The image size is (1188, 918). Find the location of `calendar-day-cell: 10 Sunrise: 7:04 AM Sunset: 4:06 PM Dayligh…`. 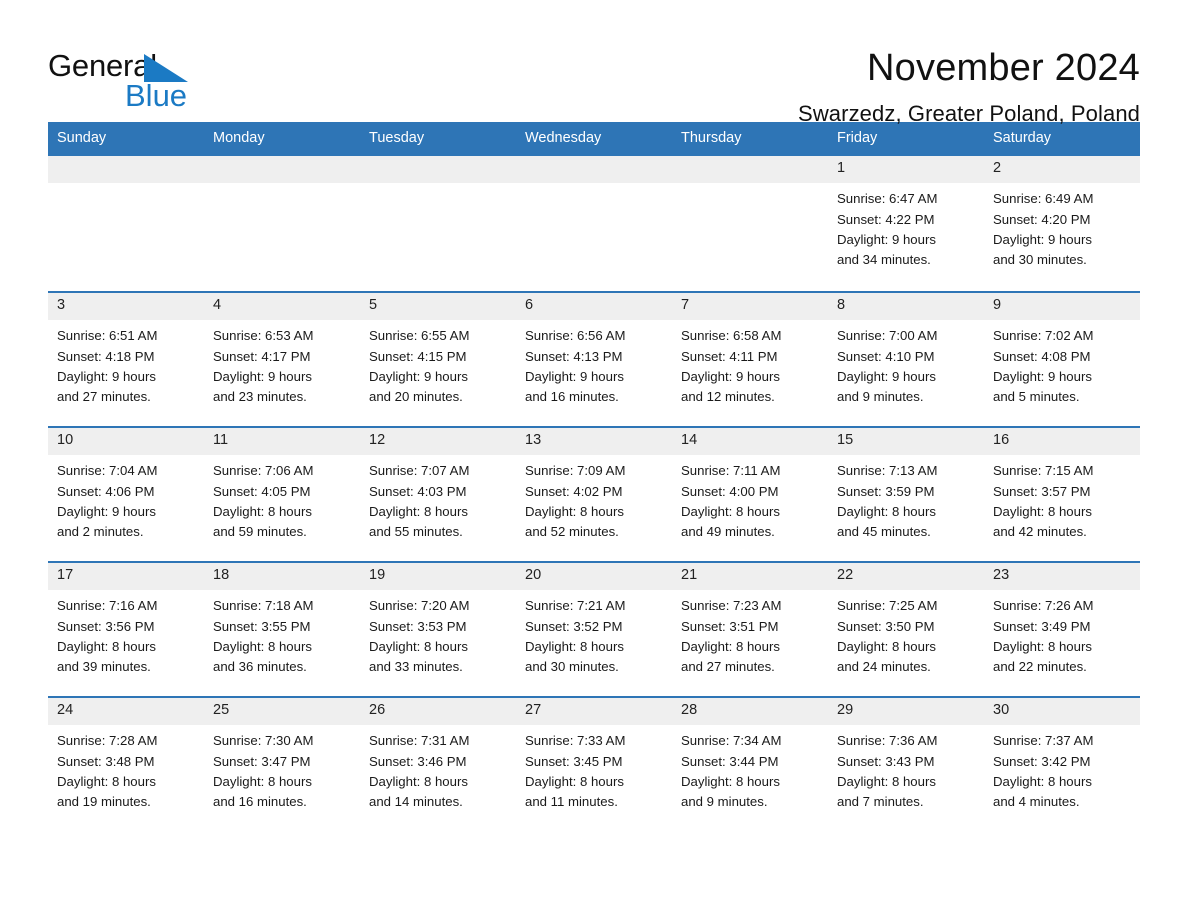

calendar-day-cell: 10 Sunrise: 7:04 AM Sunset: 4:06 PM Dayligh… is located at coordinates (126, 494).